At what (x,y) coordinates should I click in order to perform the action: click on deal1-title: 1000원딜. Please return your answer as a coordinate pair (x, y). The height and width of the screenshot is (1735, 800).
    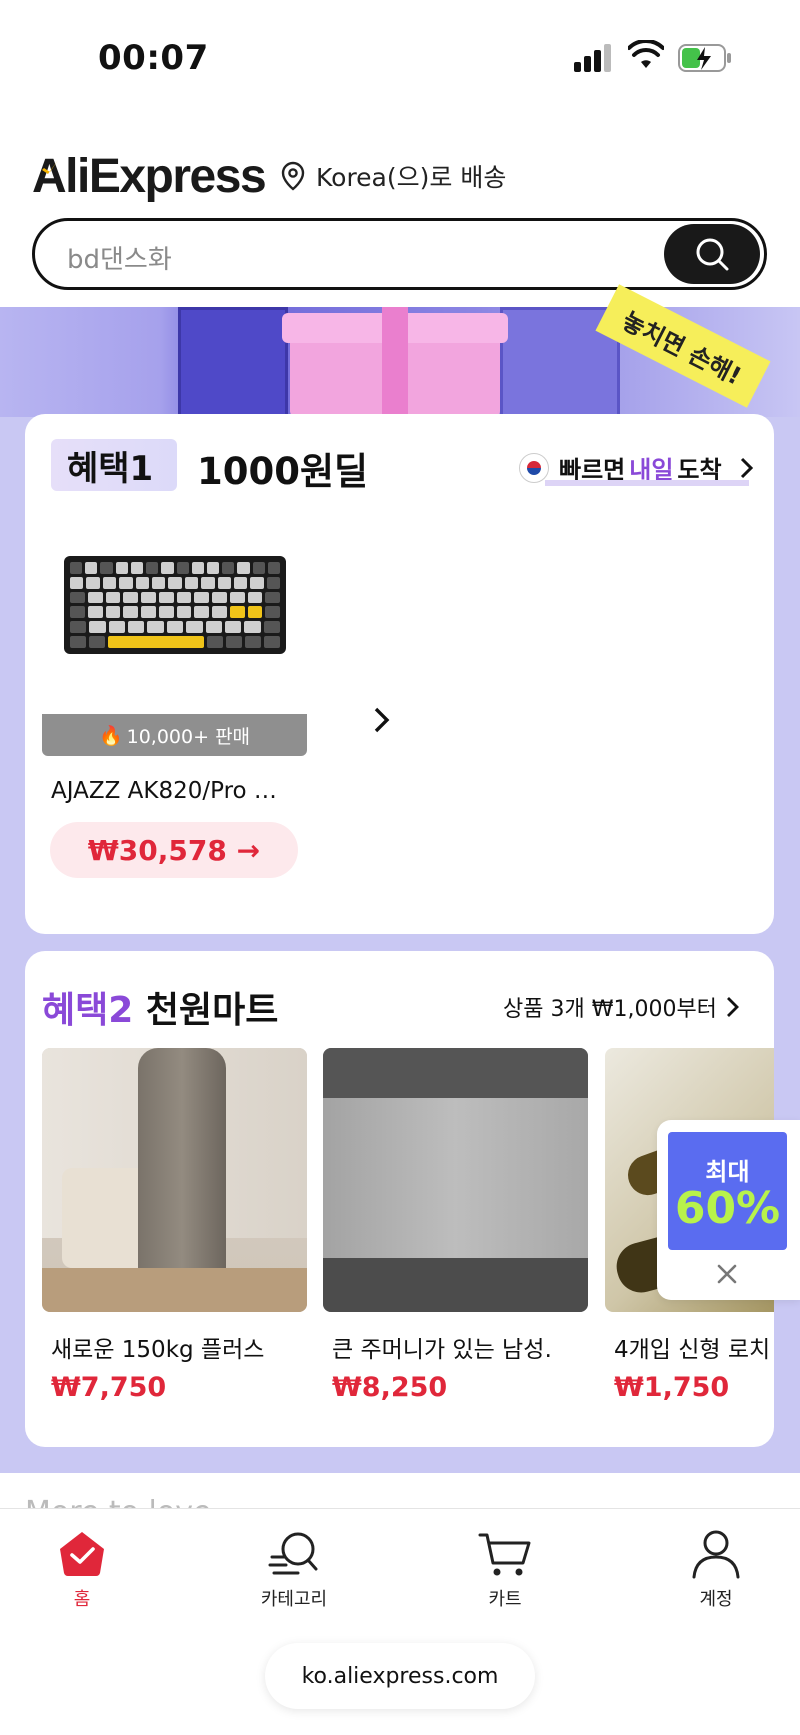
    Looking at the image, I should click on (283, 471).